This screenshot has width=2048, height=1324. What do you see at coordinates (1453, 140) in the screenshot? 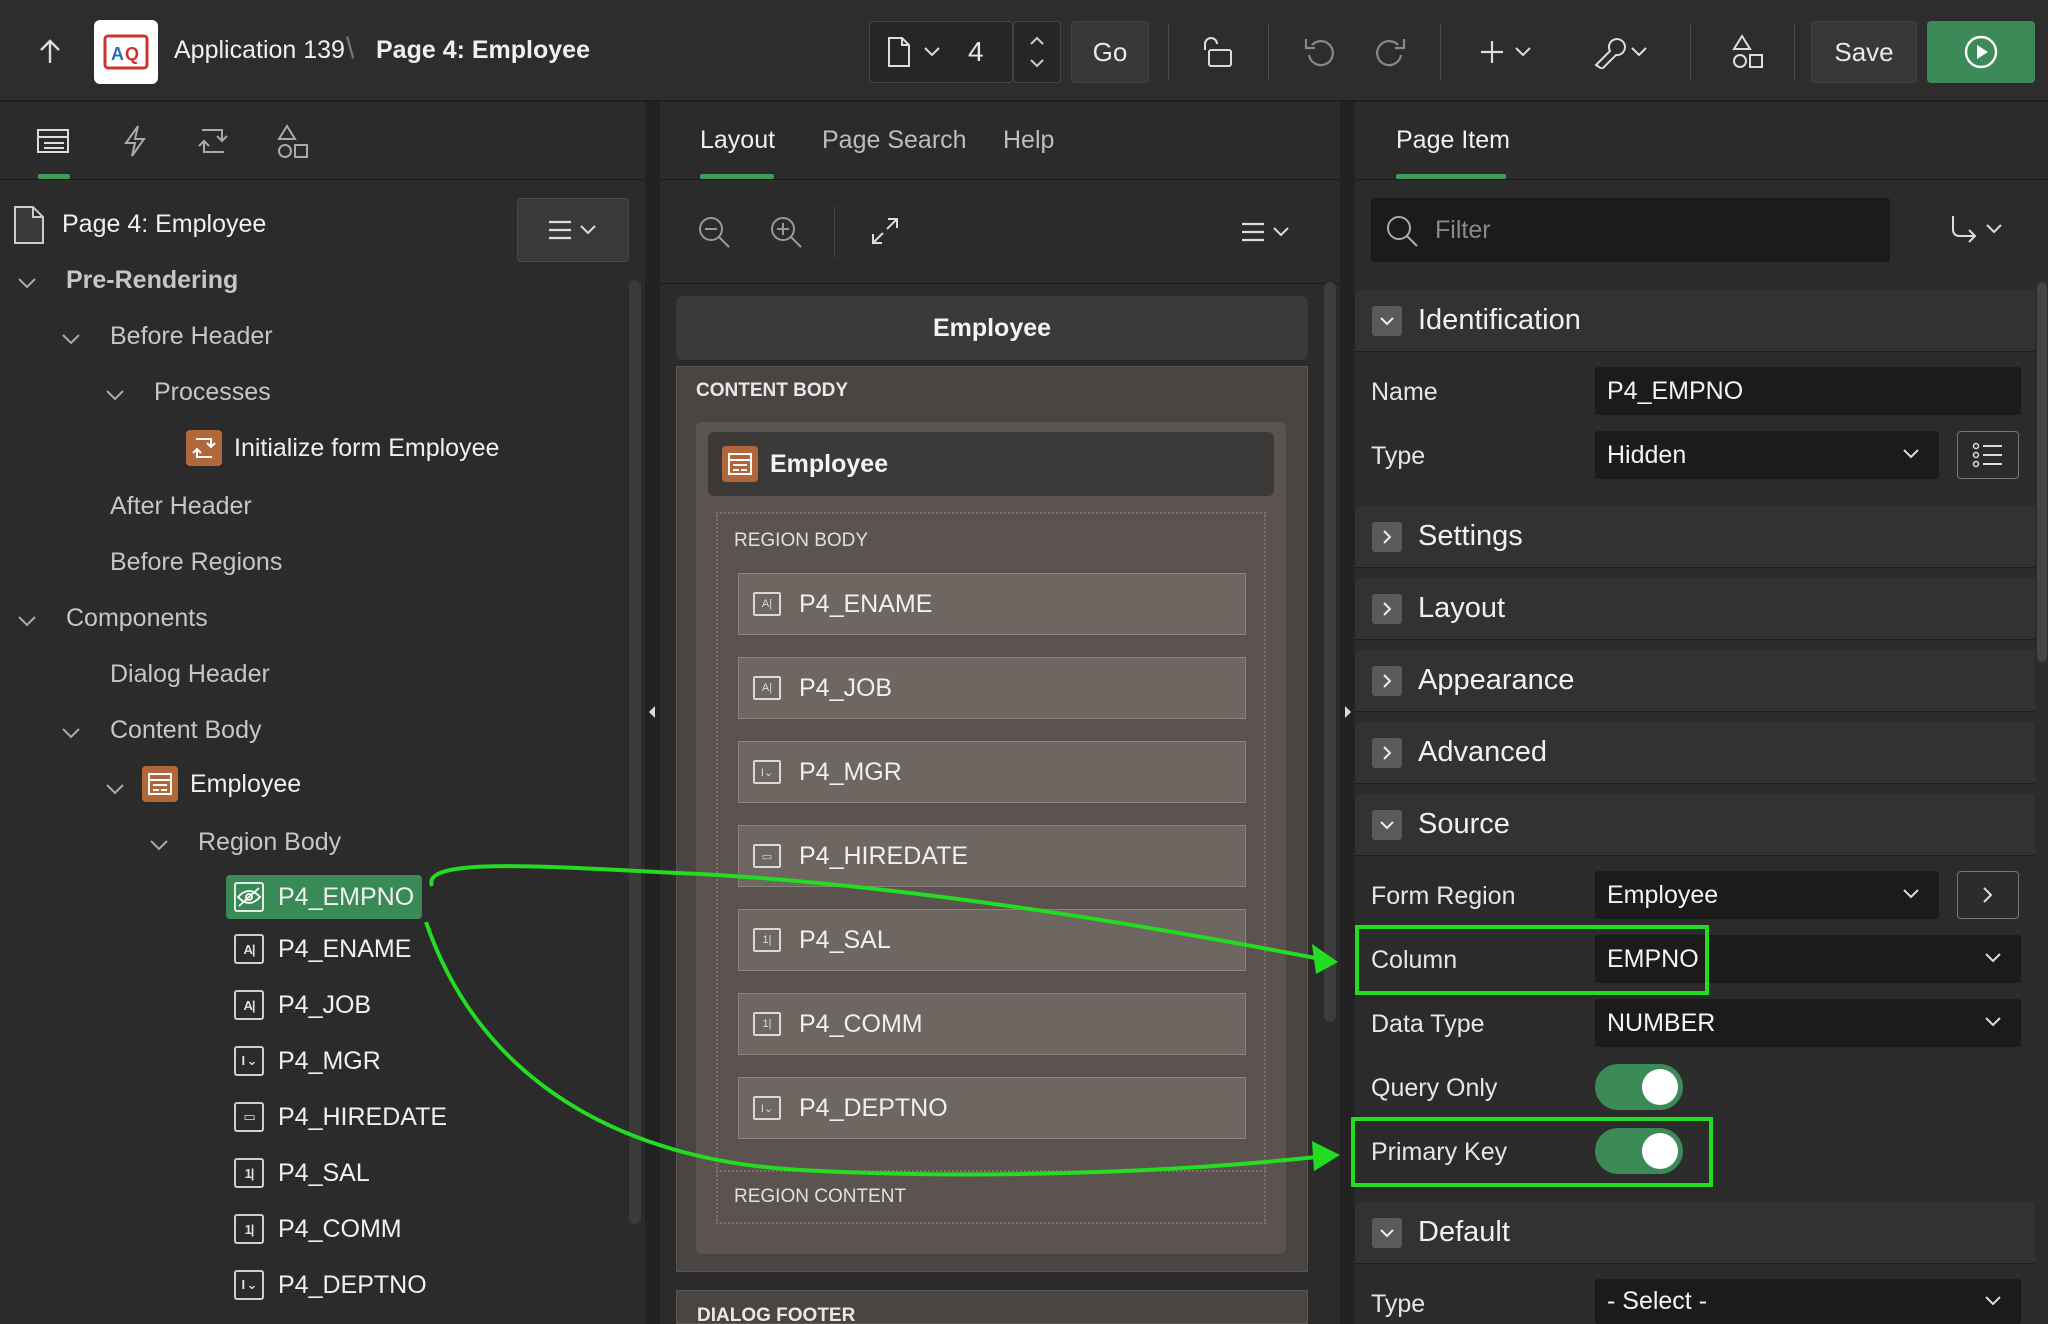
I see `tab-page-item: Page Item` at bounding box center [1453, 140].